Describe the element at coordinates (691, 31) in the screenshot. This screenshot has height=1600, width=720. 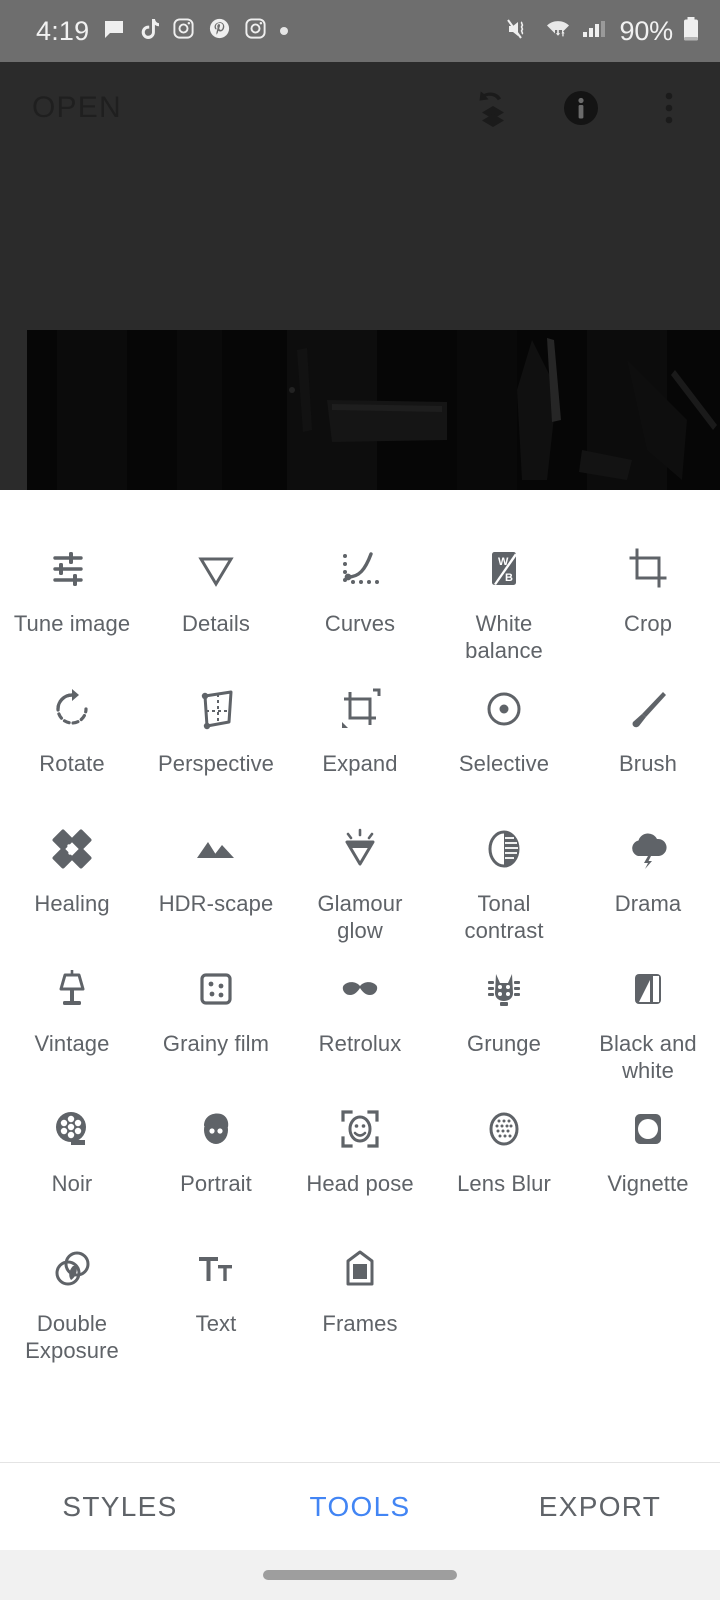
I see `battery-icon` at that location.